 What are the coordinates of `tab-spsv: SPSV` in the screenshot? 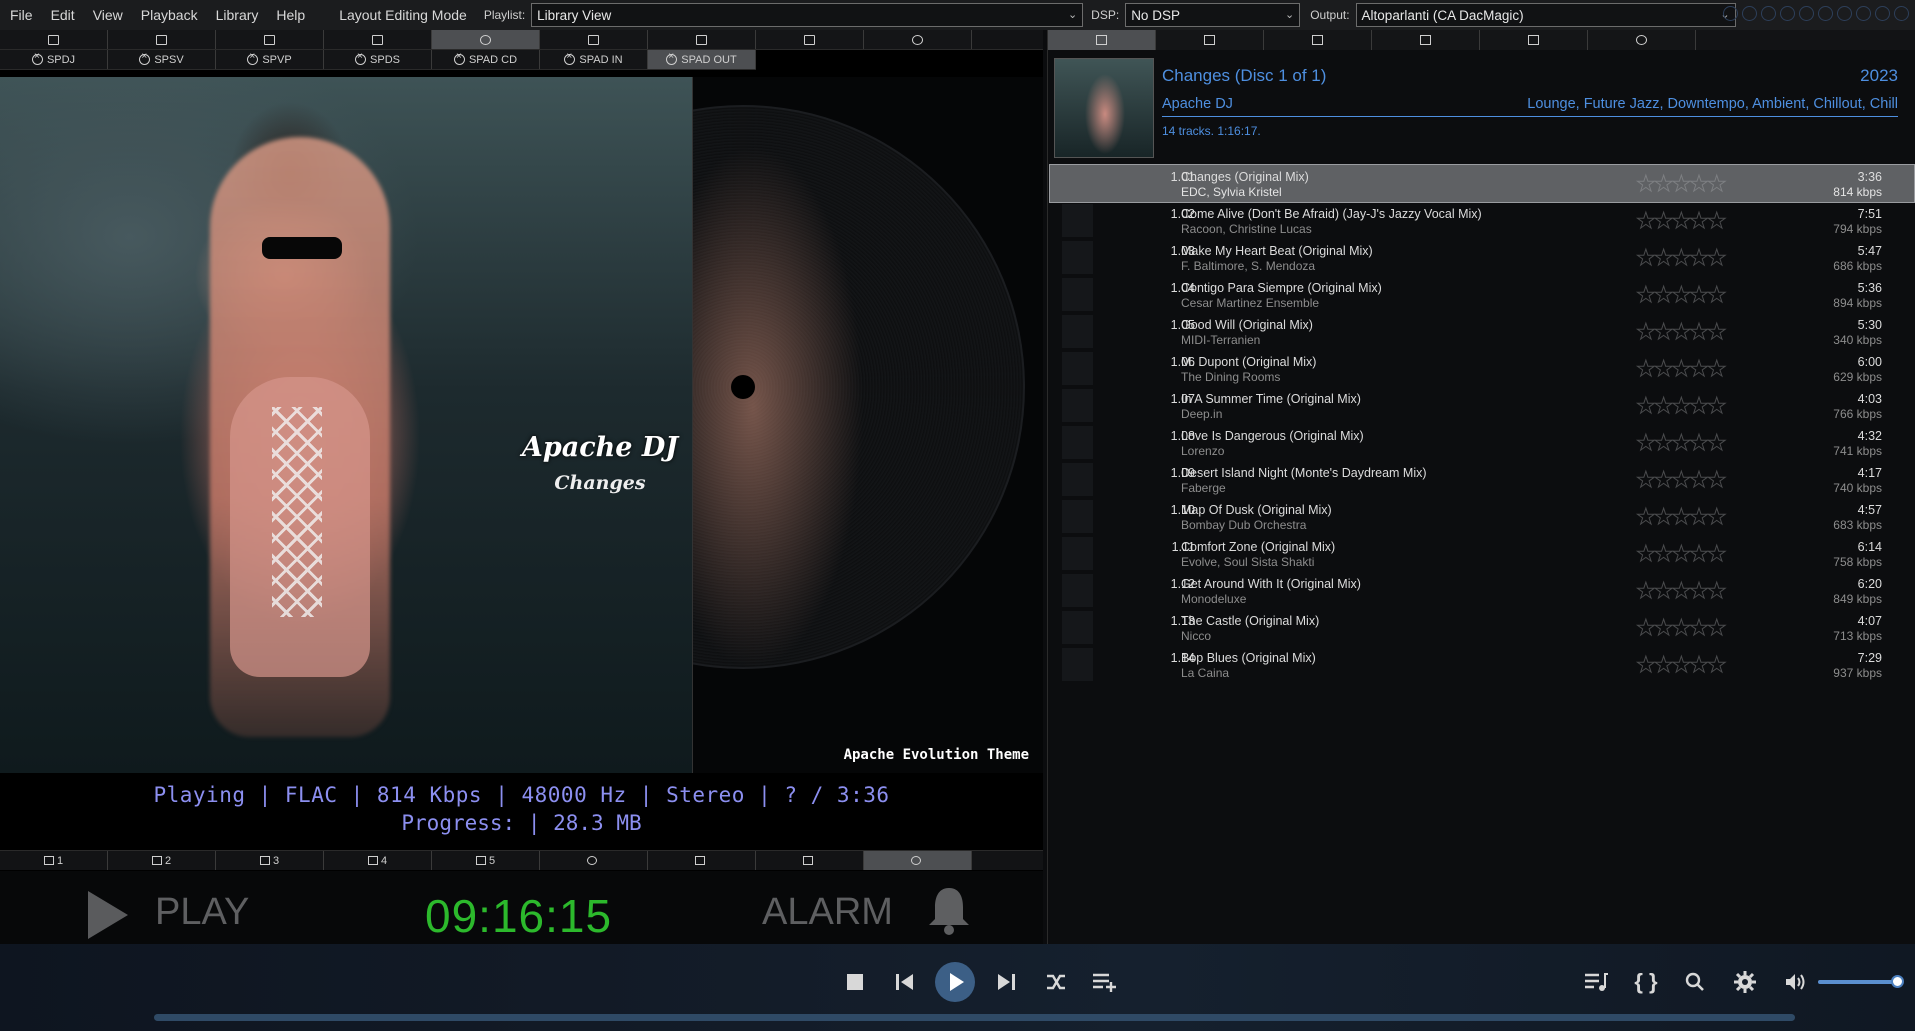 It's located at (162, 59).